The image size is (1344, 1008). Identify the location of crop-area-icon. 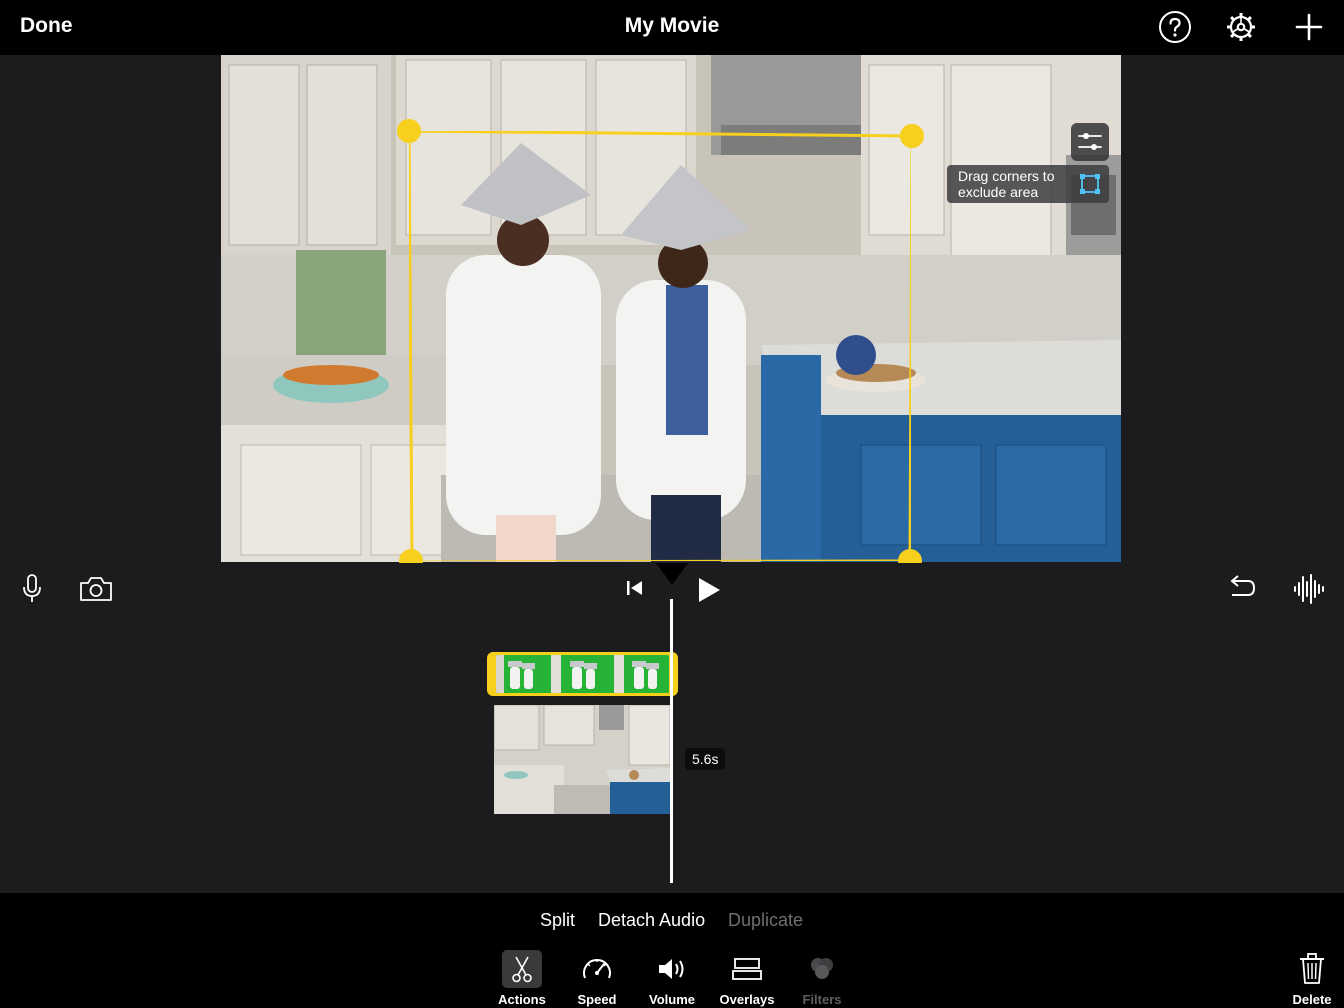
(1090, 184).